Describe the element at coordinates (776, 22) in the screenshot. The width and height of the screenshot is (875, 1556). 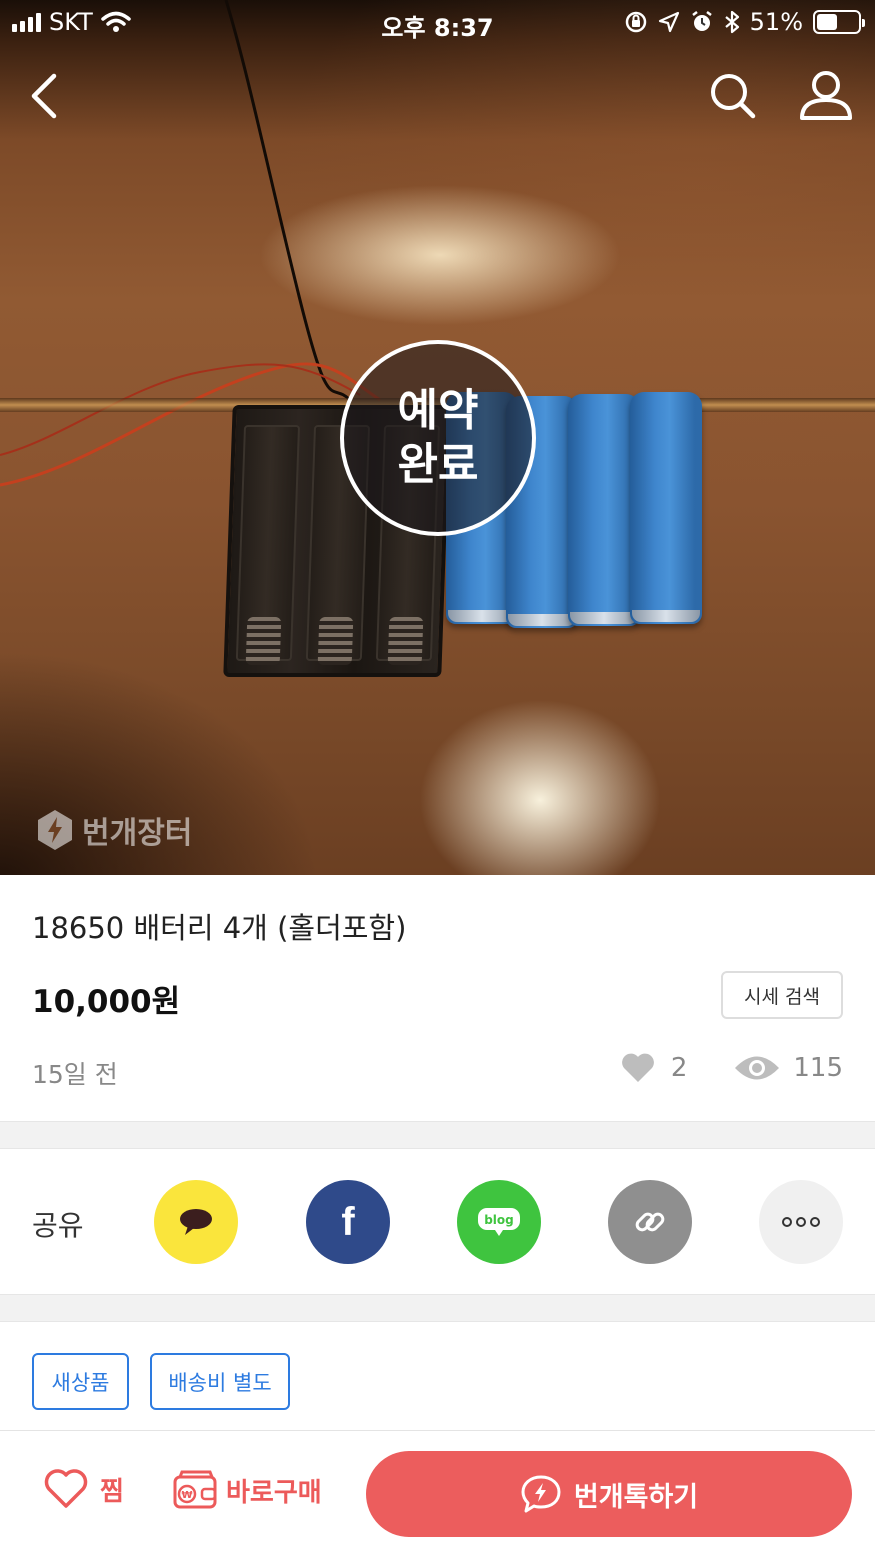
I see `battery-percent: 51%` at that location.